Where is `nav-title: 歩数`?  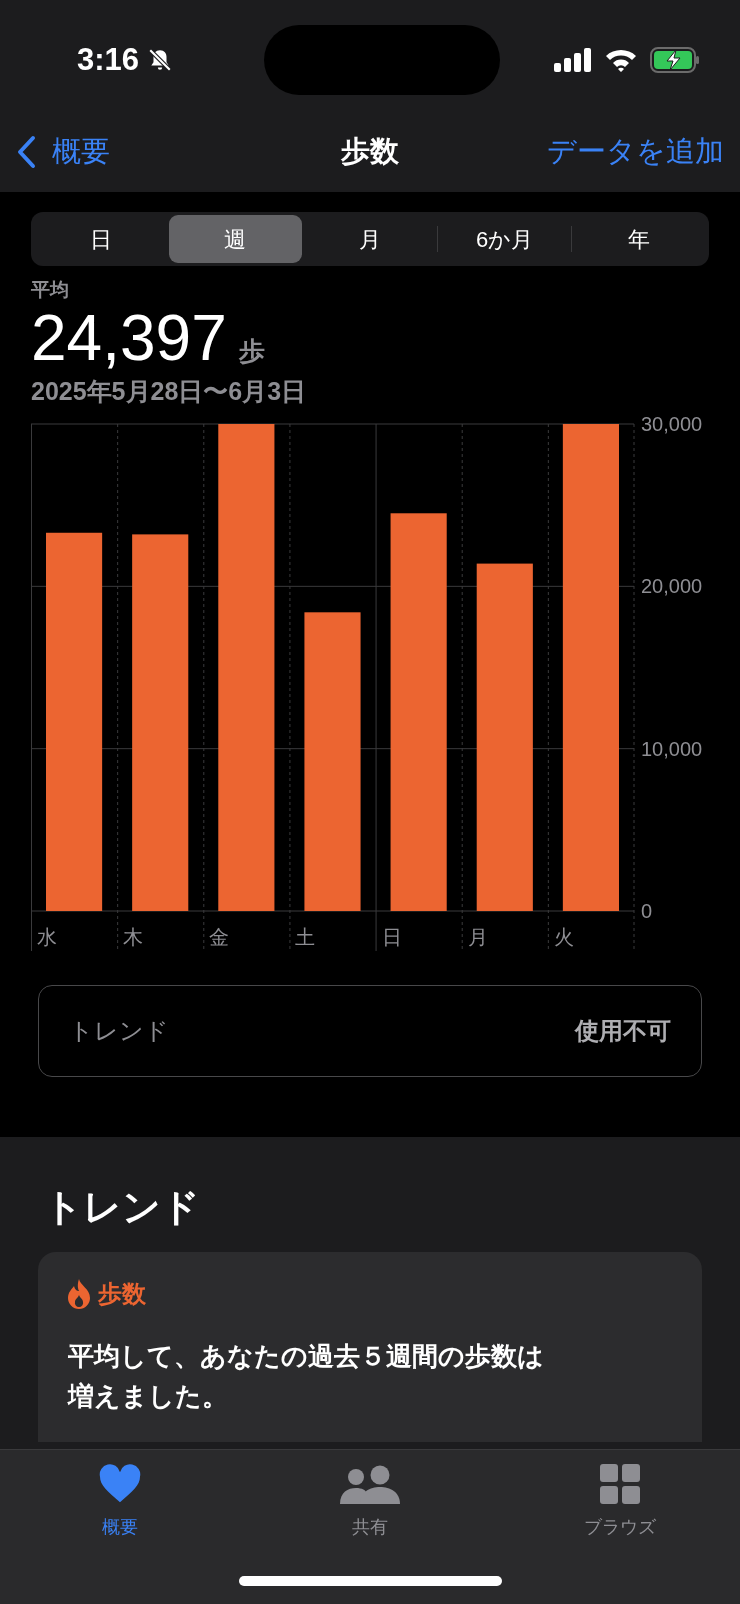
nav-title: 歩数 is located at coordinates (370, 152).